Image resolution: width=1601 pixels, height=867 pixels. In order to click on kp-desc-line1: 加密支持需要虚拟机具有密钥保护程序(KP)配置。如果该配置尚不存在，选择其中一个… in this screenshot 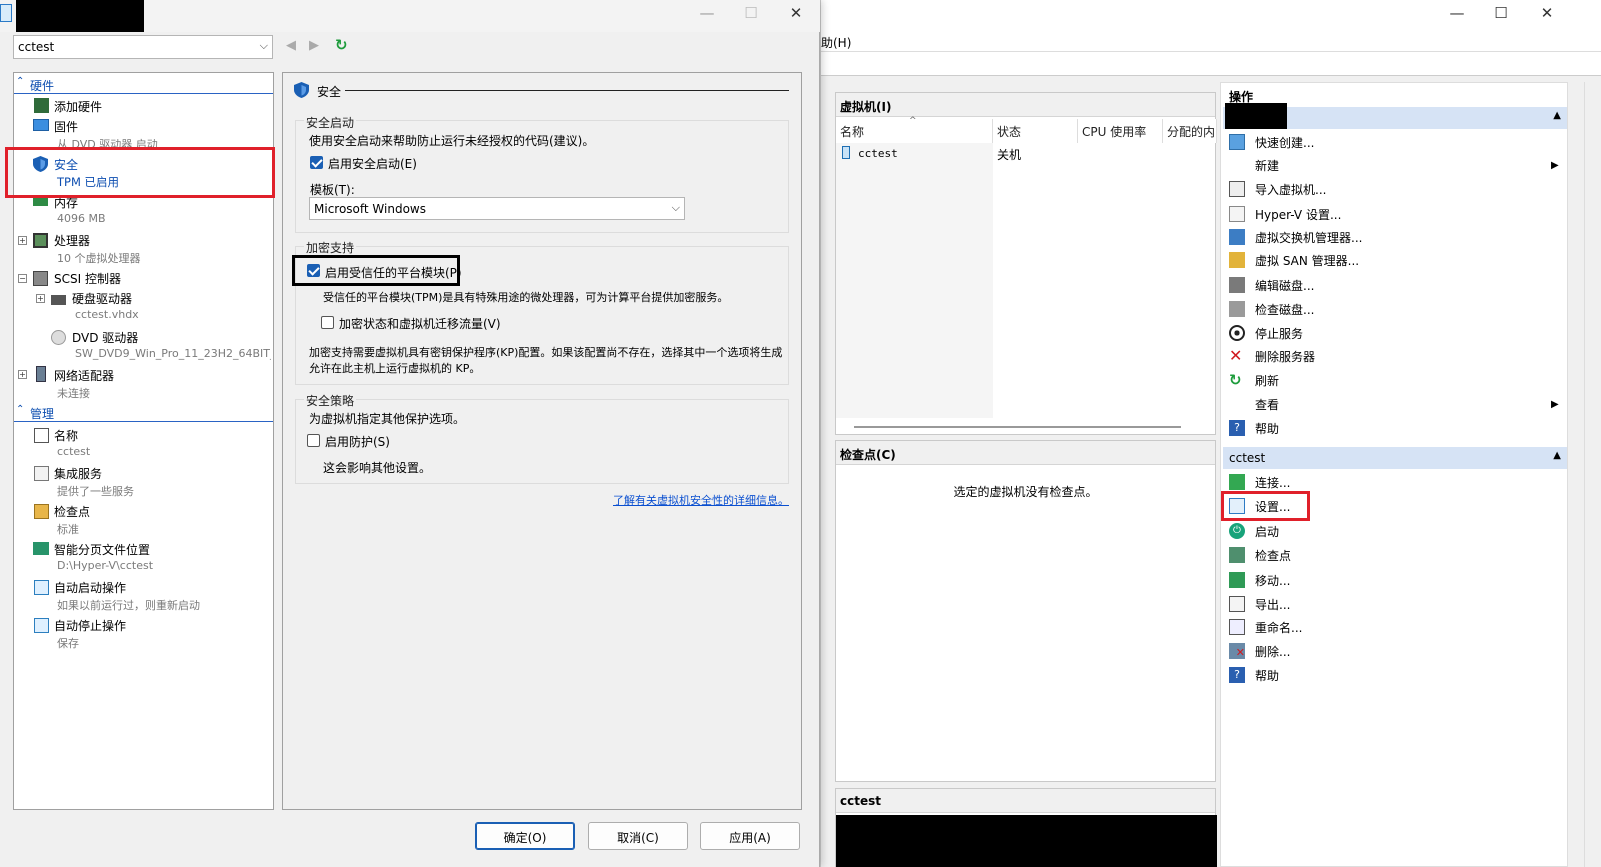, I will do `click(546, 352)`.